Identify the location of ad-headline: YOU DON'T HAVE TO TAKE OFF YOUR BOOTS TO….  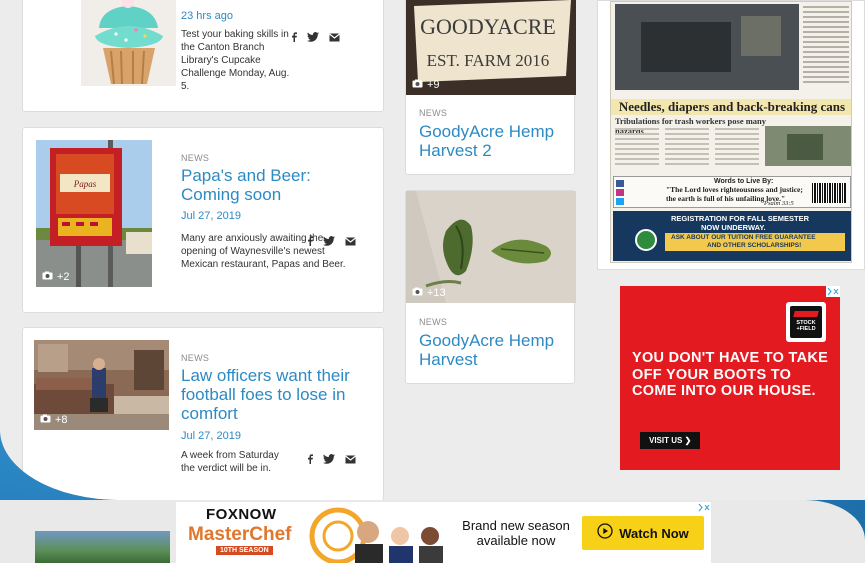
(730, 374).